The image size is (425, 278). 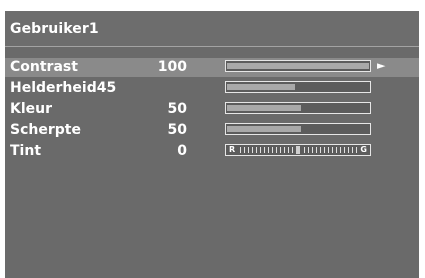 I want to click on tint-left-letter: R, so click(x=232, y=149).